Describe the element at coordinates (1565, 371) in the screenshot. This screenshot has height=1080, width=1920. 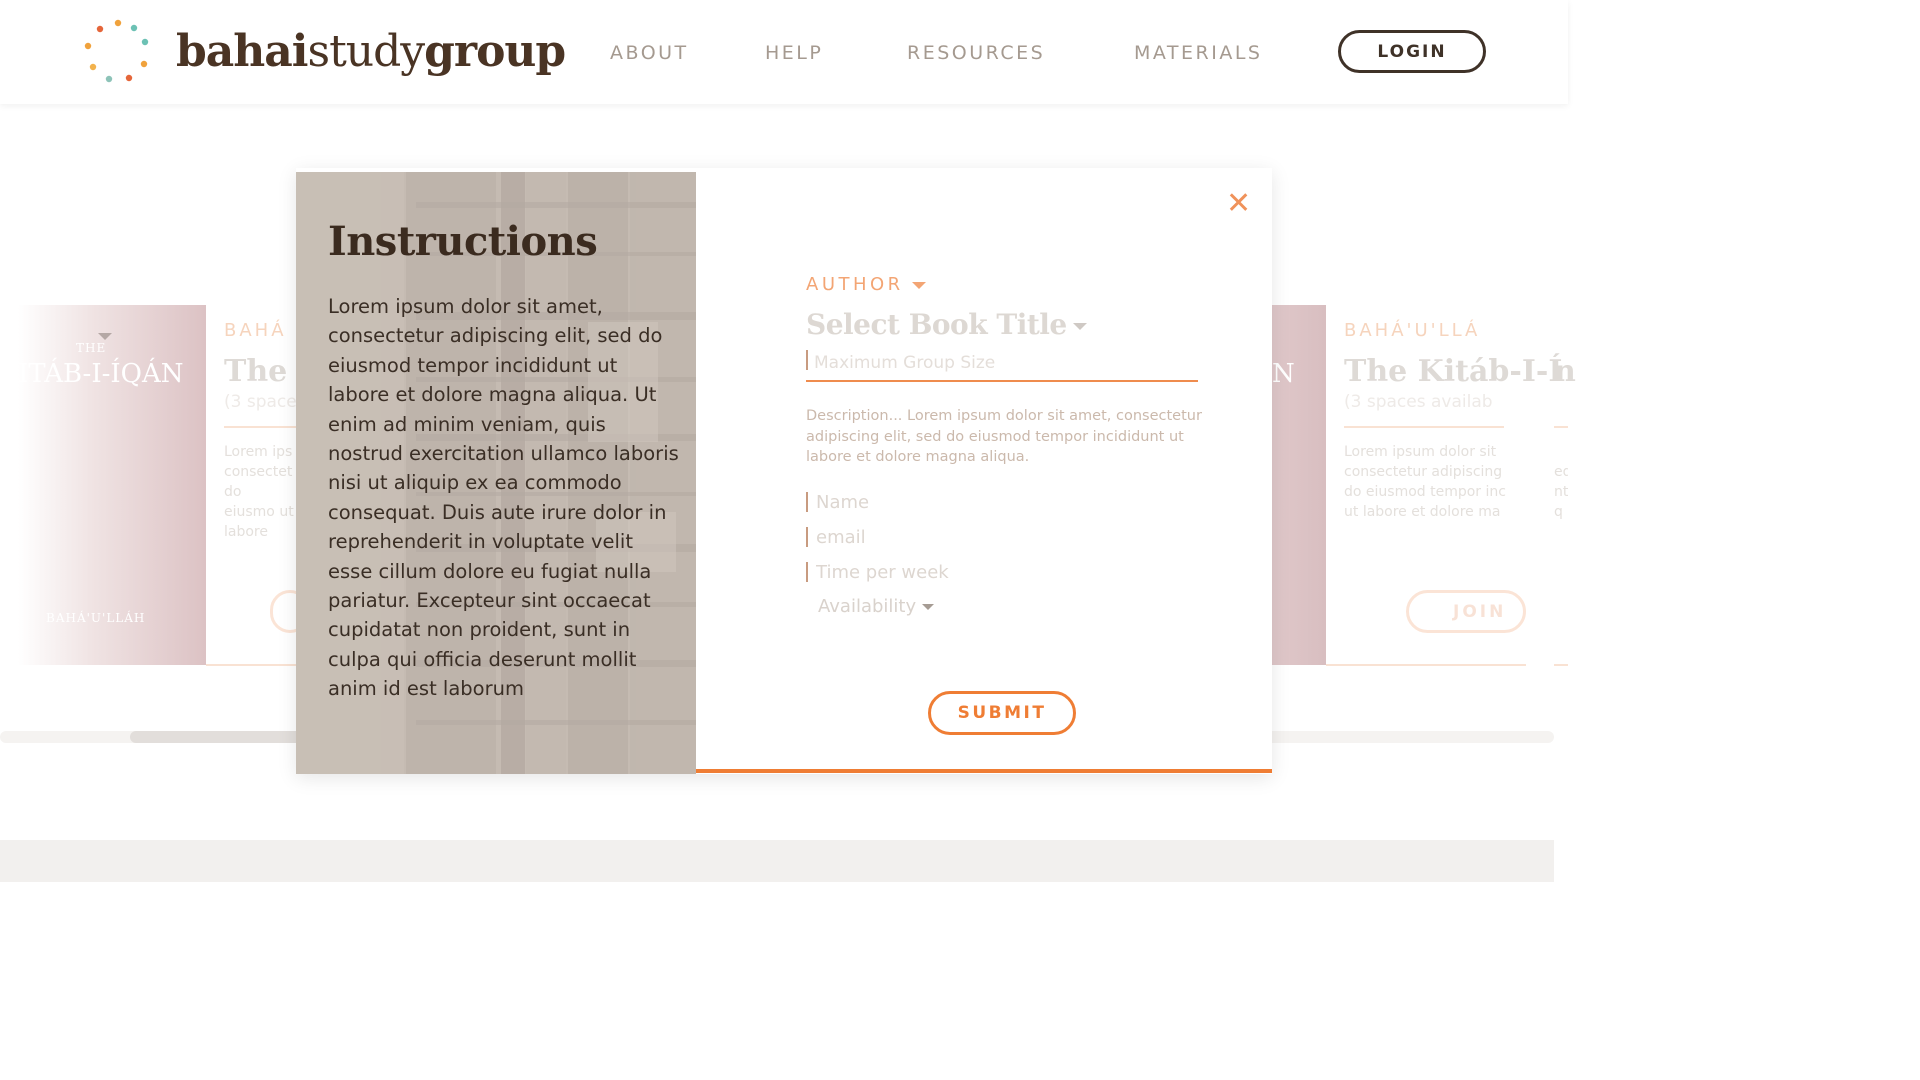
I see `card-title-partial: n` at that location.